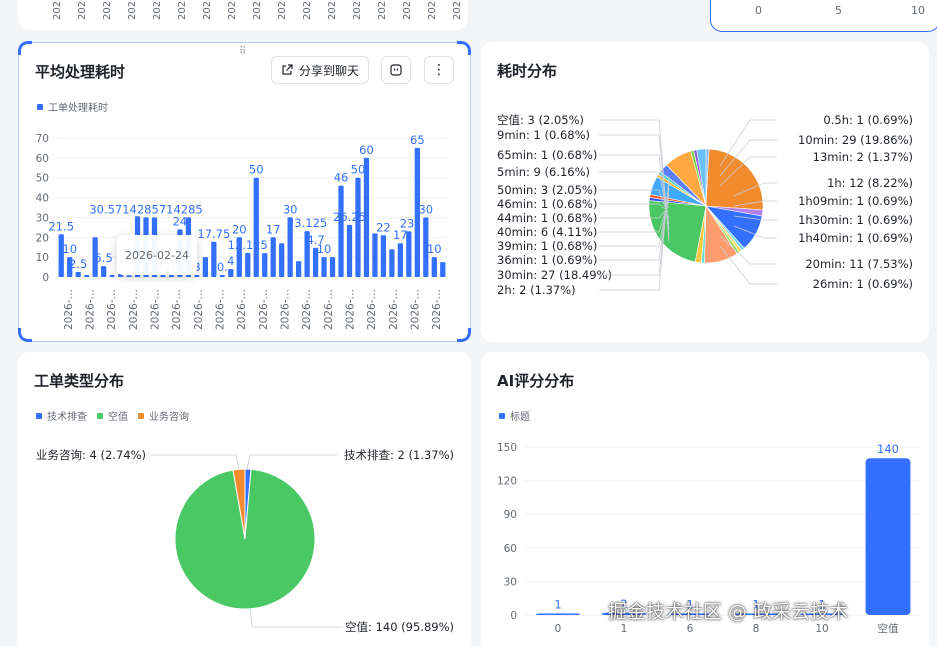 This screenshot has height=646, width=937. What do you see at coordinates (417, 140) in the screenshot?
I see `data-label: 65` at bounding box center [417, 140].